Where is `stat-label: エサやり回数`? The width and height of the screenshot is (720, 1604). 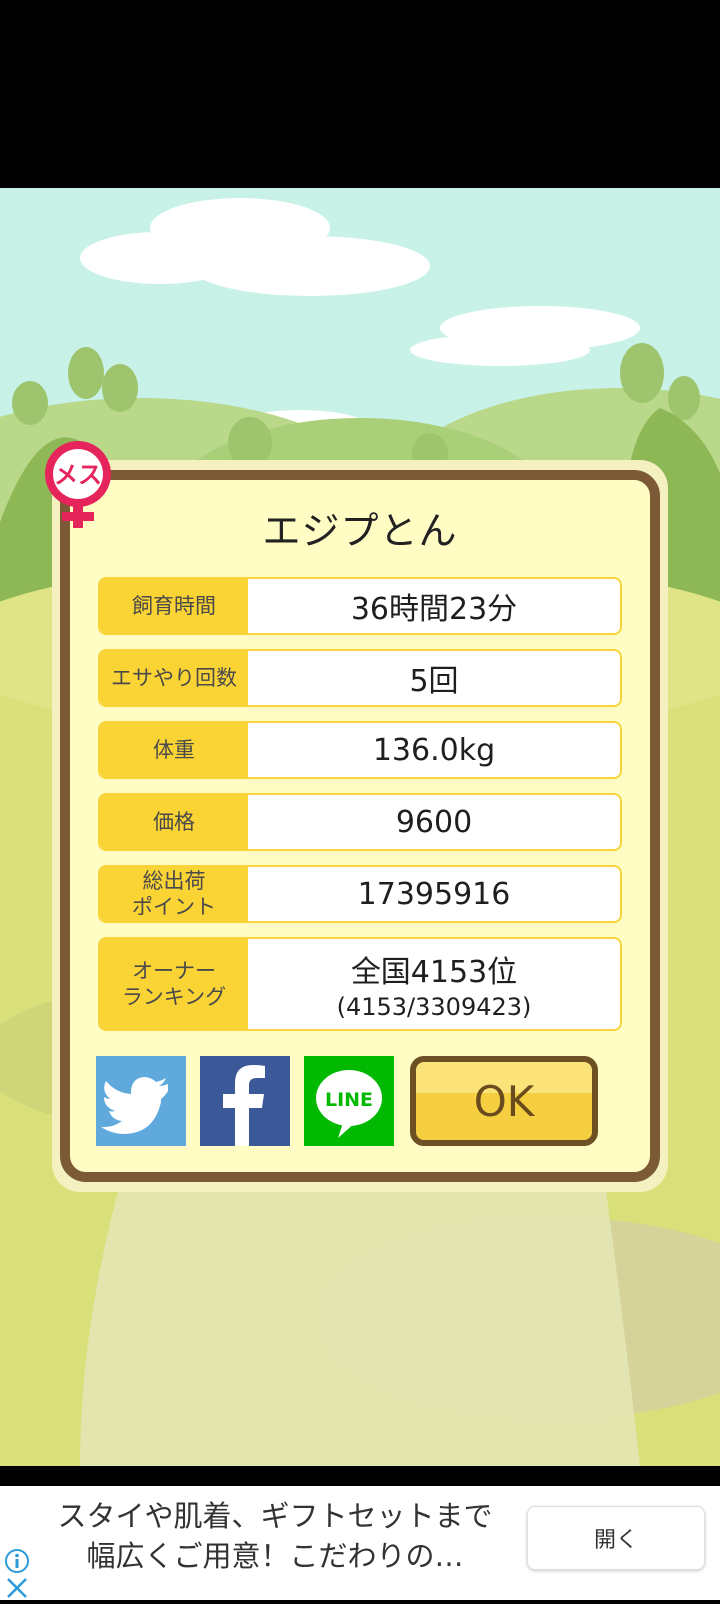
stat-label: エサやり回数 is located at coordinates (174, 678).